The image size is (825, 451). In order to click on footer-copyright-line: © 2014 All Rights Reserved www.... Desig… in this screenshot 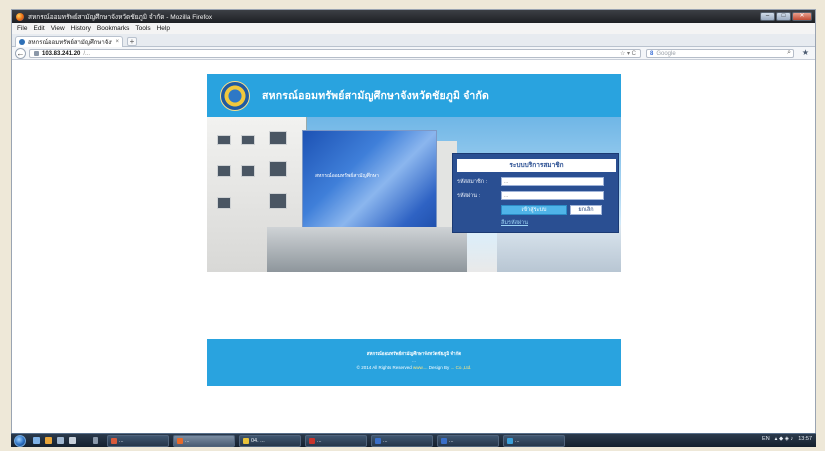, I will do `click(414, 367)`.